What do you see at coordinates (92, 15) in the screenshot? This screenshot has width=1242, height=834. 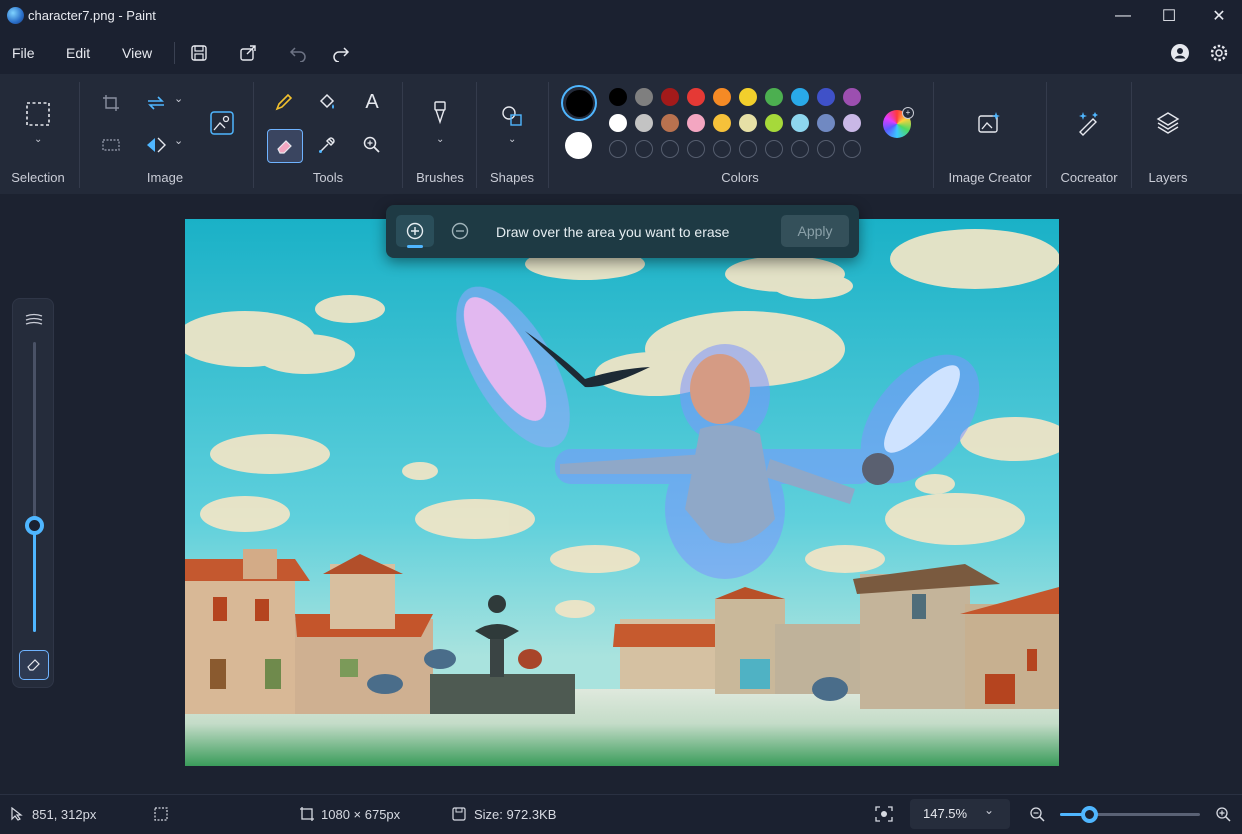 I see `window-title: character7.png - Paint` at bounding box center [92, 15].